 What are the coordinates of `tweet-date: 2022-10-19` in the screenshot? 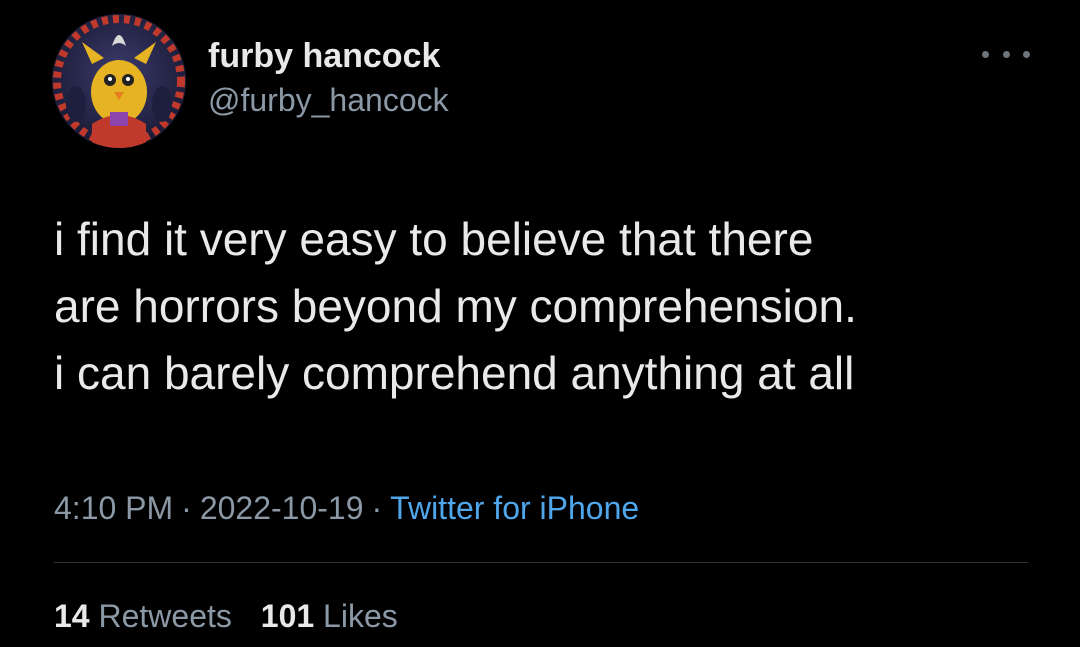 It's located at (282, 508).